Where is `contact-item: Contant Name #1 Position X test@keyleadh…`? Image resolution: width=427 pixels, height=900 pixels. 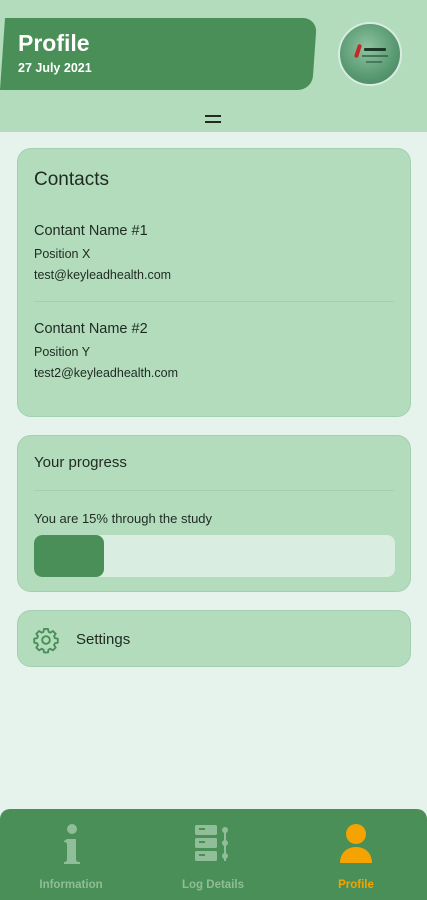 contact-item: Contant Name #1 Position X test@keyleadh… is located at coordinates (102, 252).